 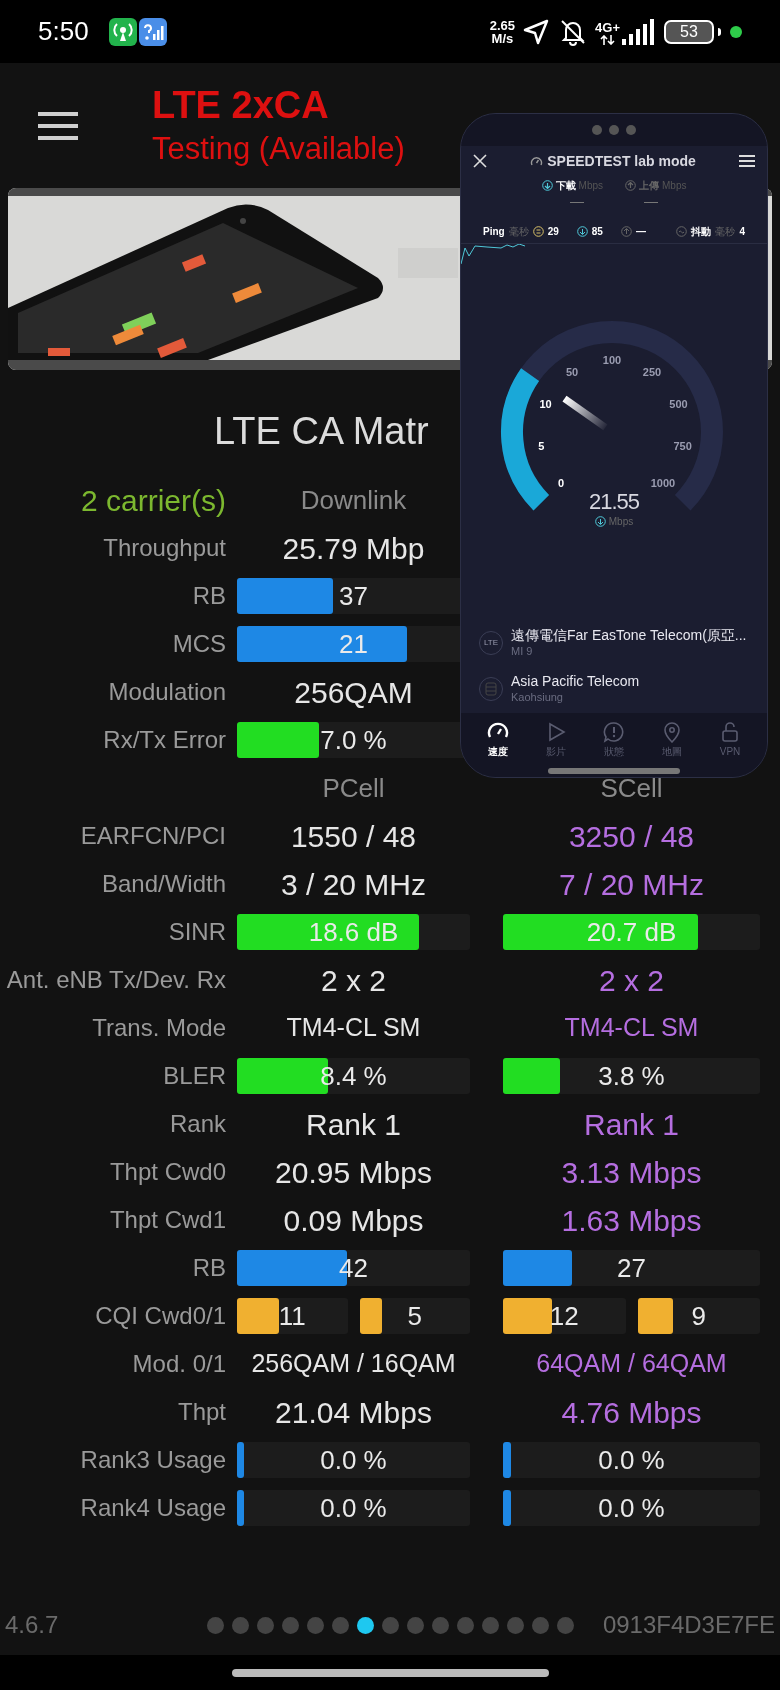 What do you see at coordinates (502, 25) in the screenshot?
I see `network-speed: 2.65` at bounding box center [502, 25].